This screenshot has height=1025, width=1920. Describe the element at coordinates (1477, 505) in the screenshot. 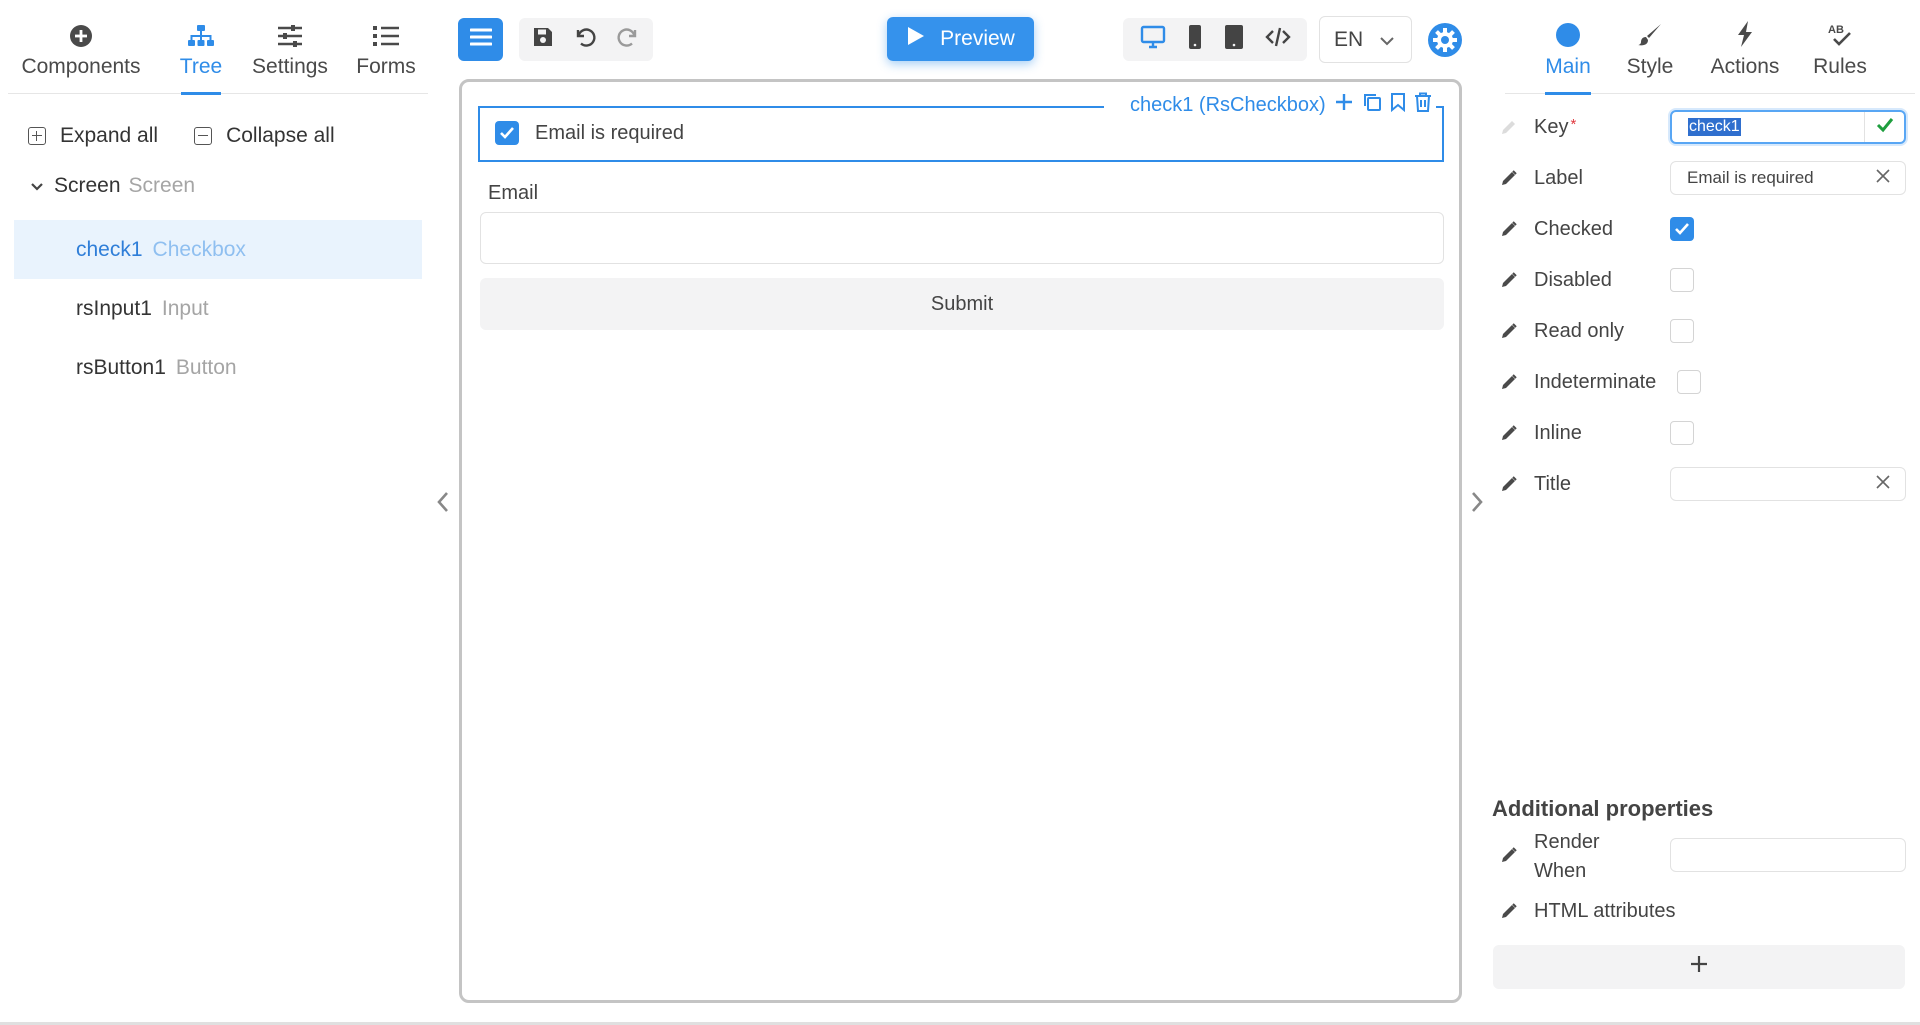

I see `collapse-right-panel-icon` at that location.